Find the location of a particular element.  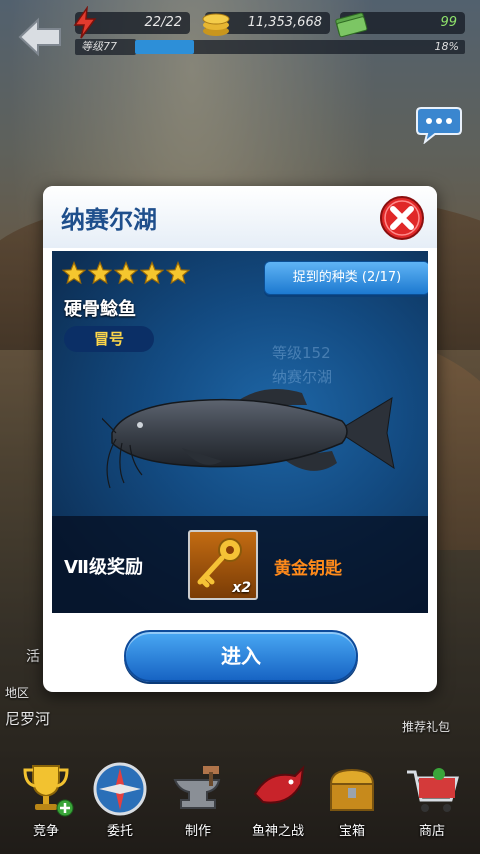

event-label: 活 is located at coordinates (33, 656).